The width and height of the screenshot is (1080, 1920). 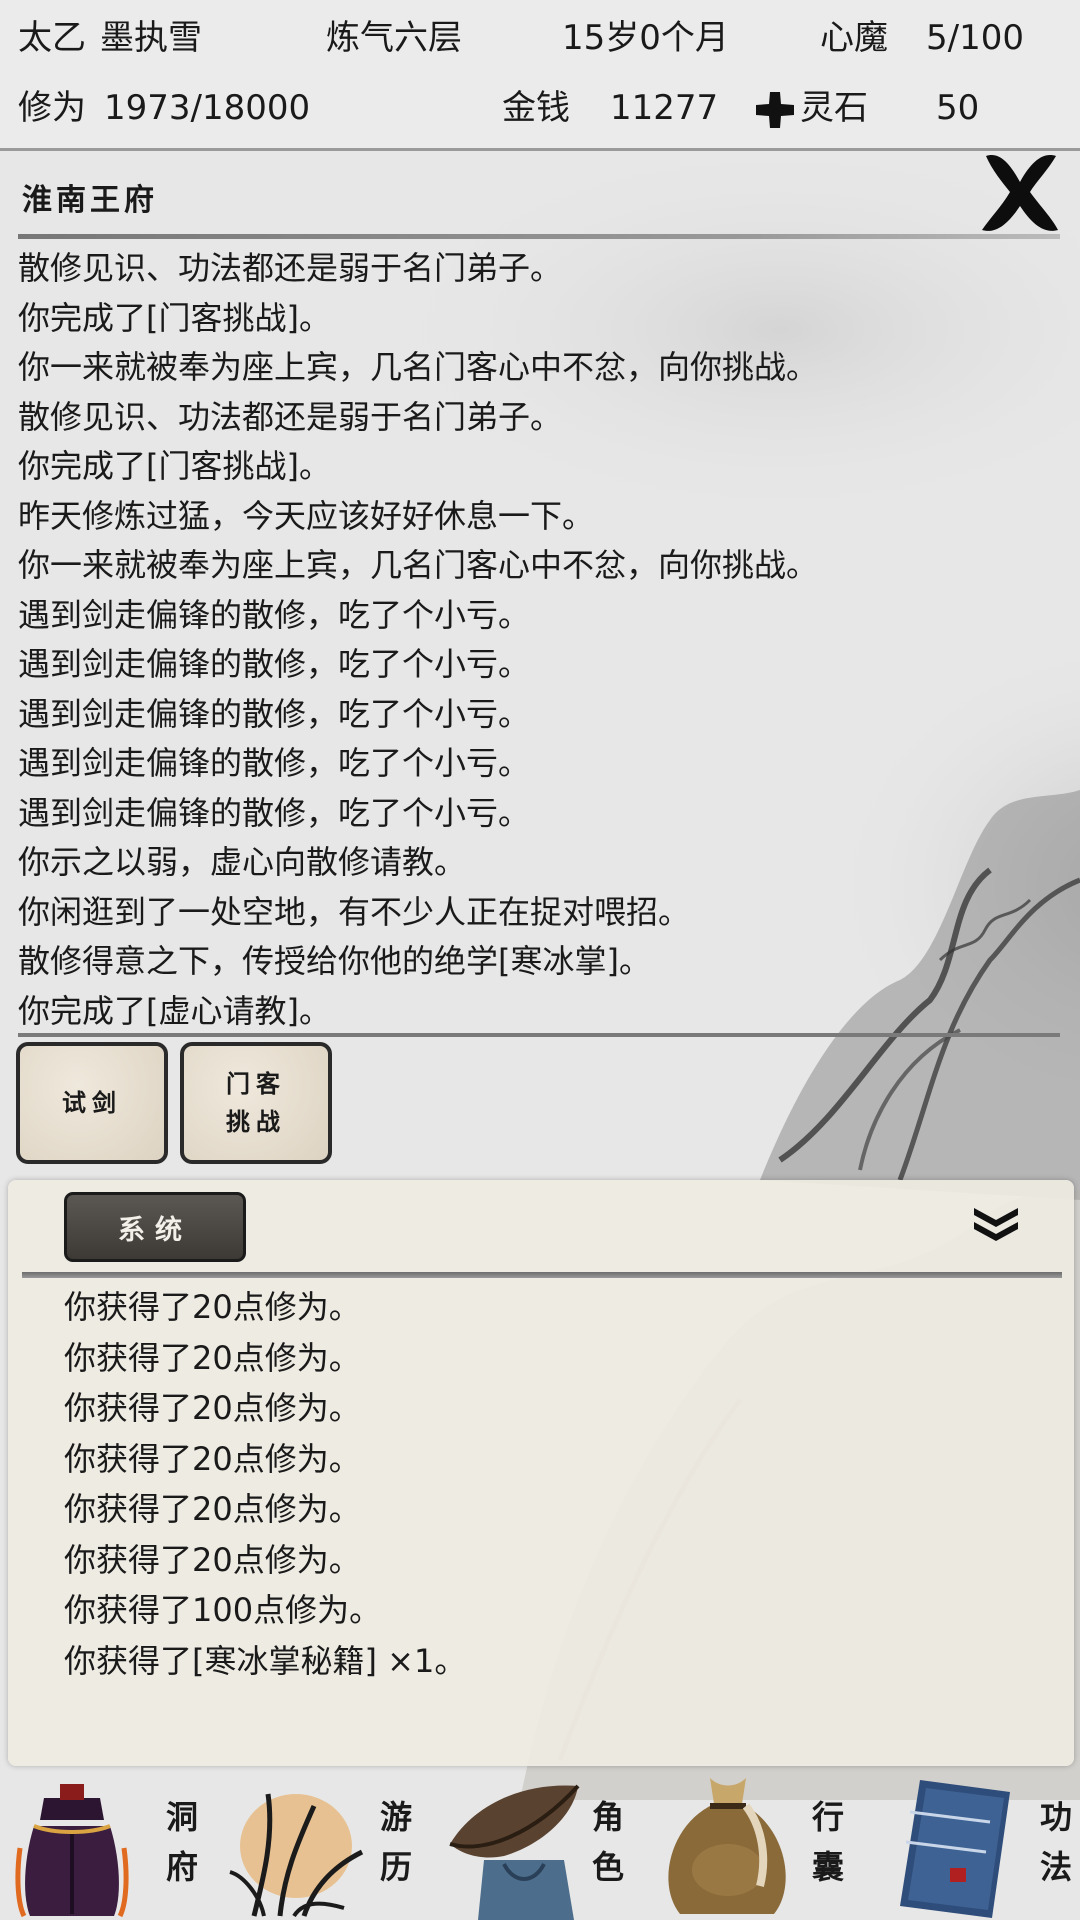 What do you see at coordinates (223, 1610) in the screenshot?
I see `system-message: 你获得了100点修为。` at bounding box center [223, 1610].